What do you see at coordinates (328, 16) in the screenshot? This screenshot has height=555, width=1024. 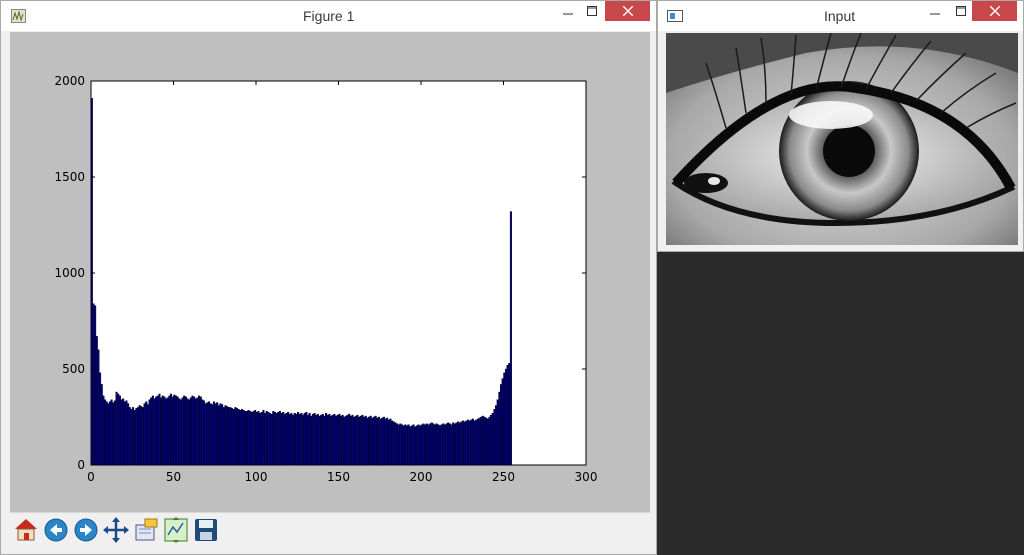 I see `figure-titlebar: Figure 1` at bounding box center [328, 16].